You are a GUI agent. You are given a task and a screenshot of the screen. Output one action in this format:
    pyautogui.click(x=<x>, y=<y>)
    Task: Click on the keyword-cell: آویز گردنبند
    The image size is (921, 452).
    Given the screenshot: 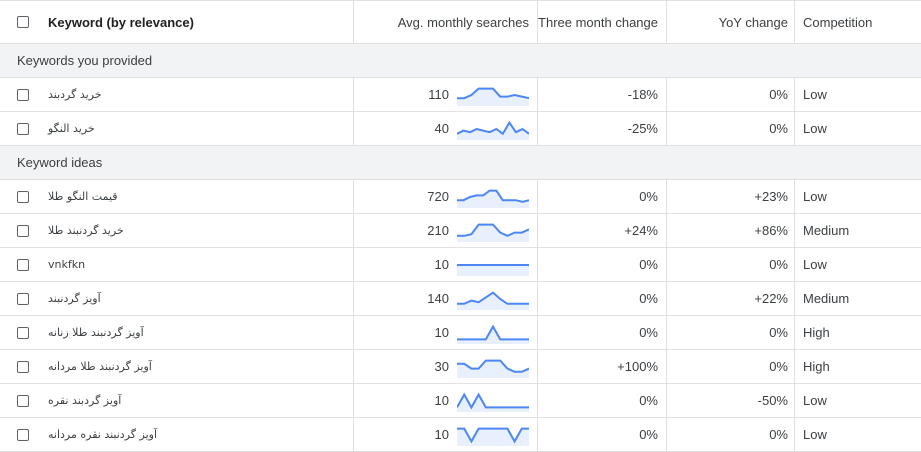 What is the action you would take?
    pyautogui.click(x=200, y=298)
    